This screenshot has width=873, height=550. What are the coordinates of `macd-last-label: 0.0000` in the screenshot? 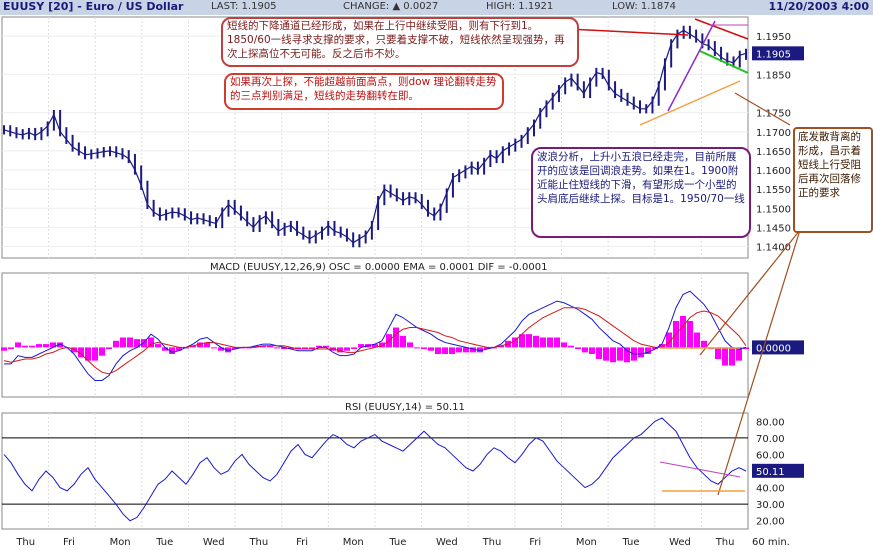 It's located at (773, 348).